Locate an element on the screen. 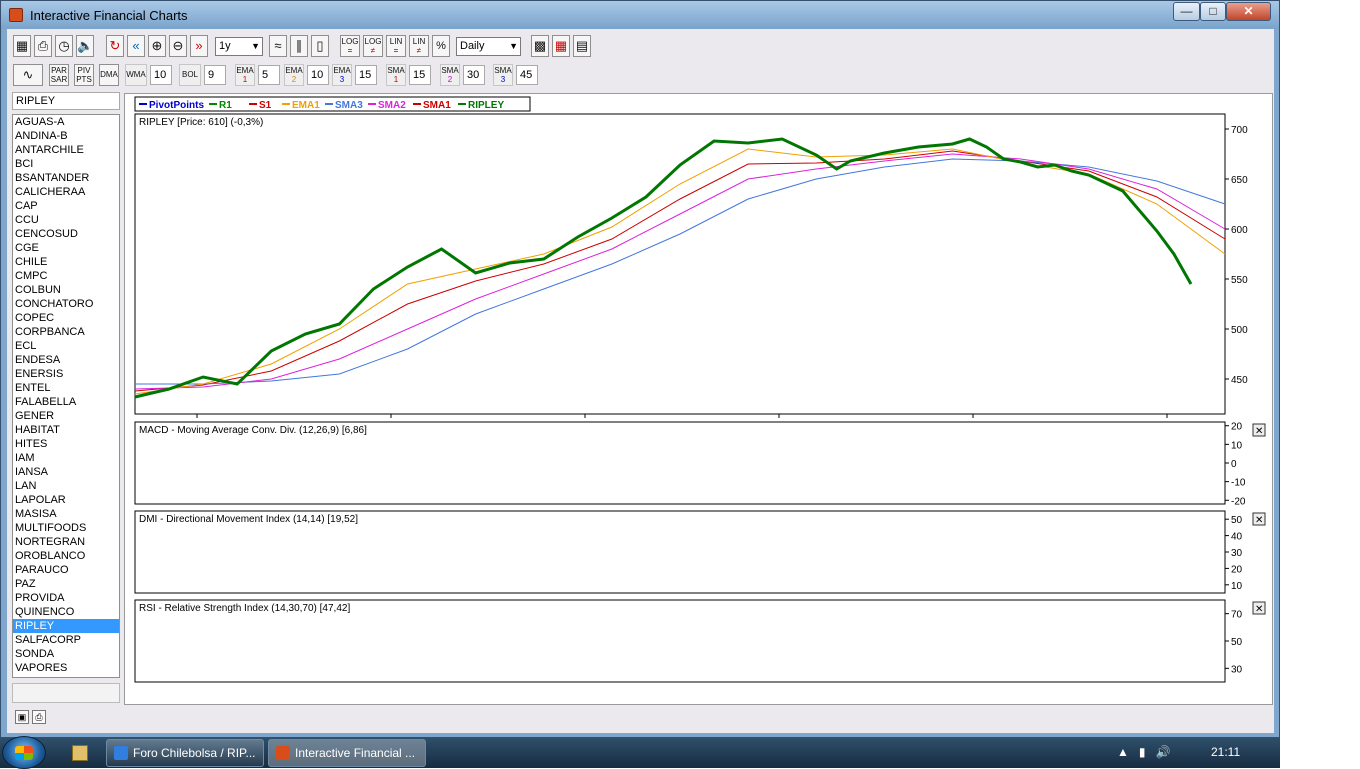  chart-settings-icon: ▩ is located at coordinates (540, 46).